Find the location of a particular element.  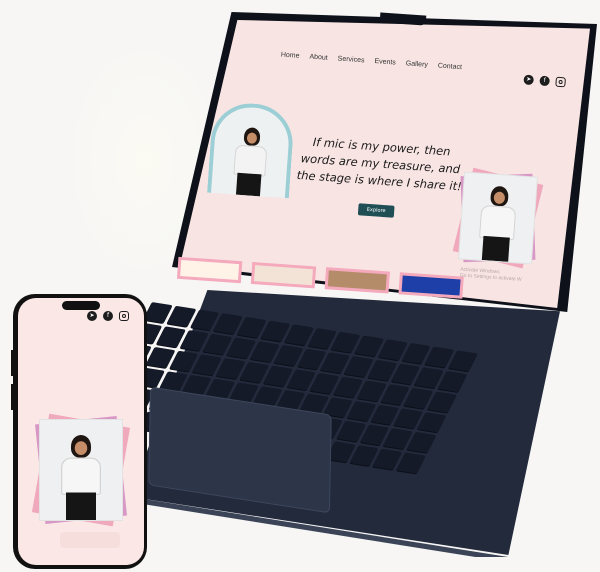

phone-footer-bar is located at coordinates (90, 540).